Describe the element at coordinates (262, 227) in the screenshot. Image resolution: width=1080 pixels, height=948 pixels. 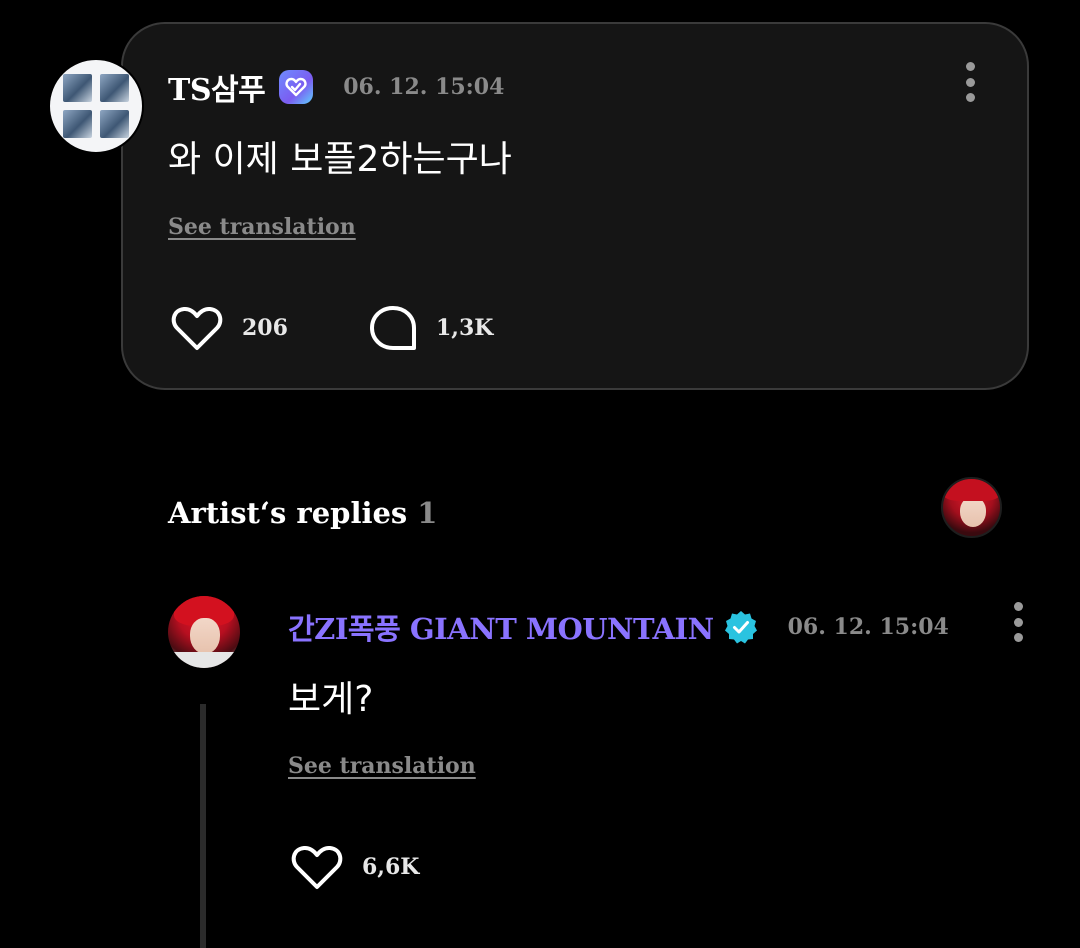
I see `post-see-translation-link: See translation` at that location.